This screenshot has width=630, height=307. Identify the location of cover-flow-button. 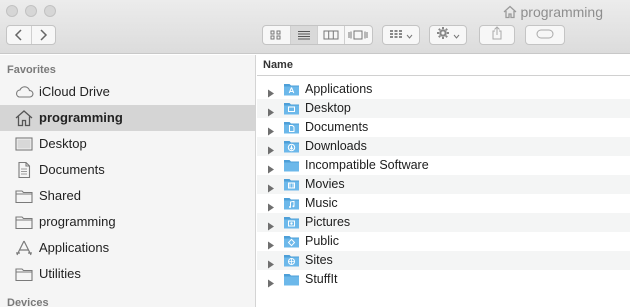
(358, 35).